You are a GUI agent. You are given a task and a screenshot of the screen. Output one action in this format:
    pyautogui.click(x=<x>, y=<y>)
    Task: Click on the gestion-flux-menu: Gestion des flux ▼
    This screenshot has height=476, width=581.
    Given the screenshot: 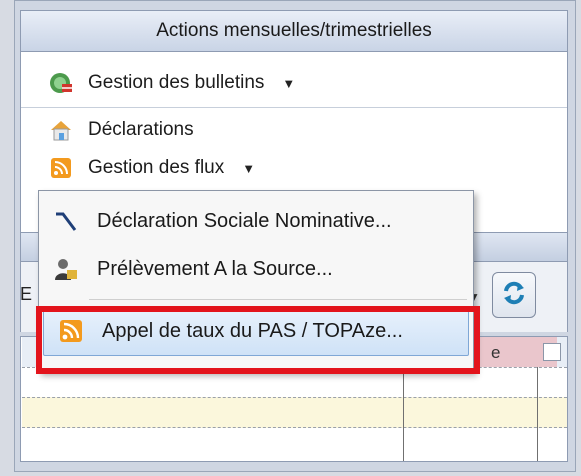 What is the action you would take?
    pyautogui.click(x=151, y=168)
    